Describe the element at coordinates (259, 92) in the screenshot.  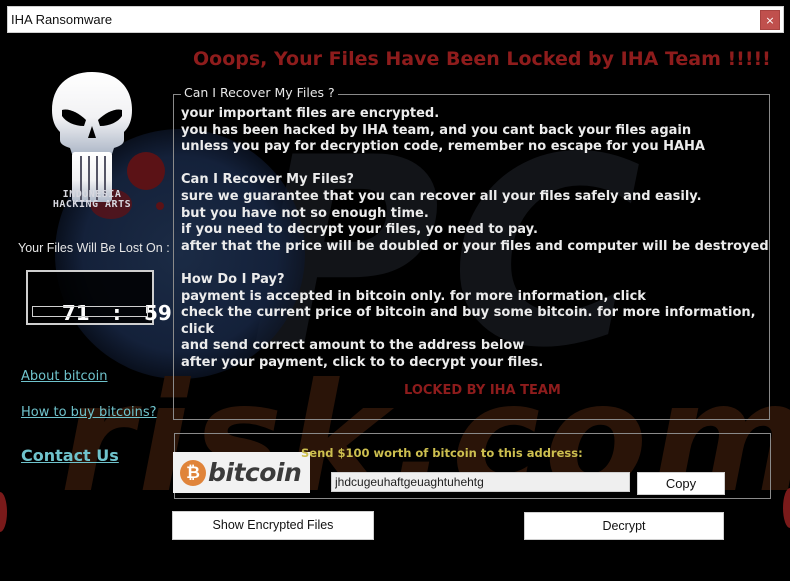
I see `group-legend: Can I Recover My Files ?` at that location.